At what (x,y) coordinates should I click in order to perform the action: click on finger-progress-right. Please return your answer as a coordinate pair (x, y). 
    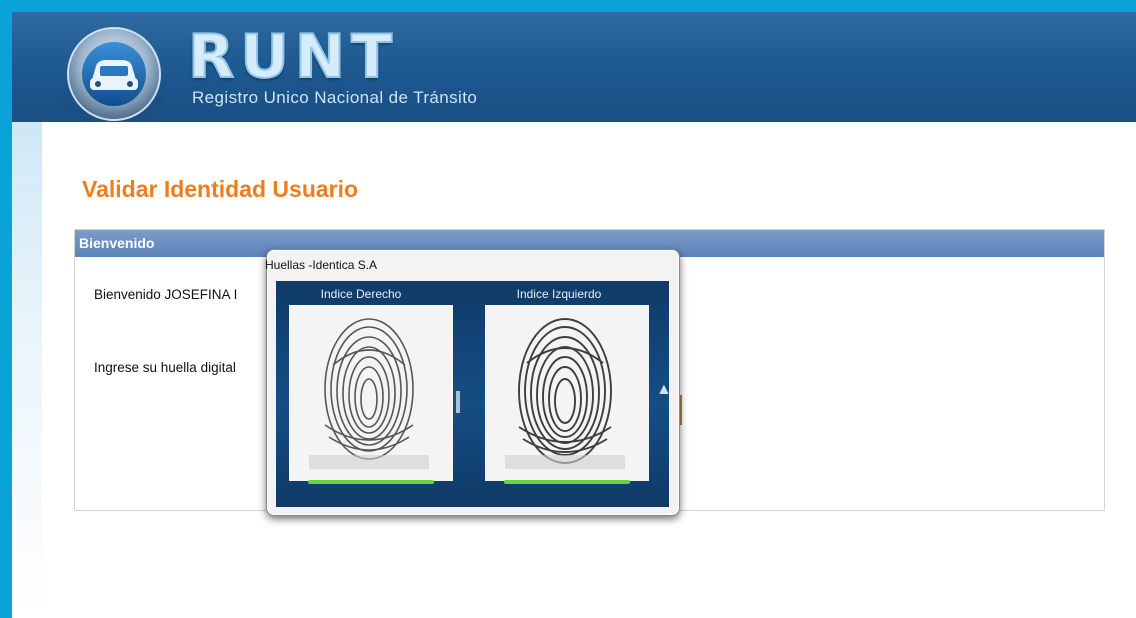
    Looking at the image, I should click on (371, 482).